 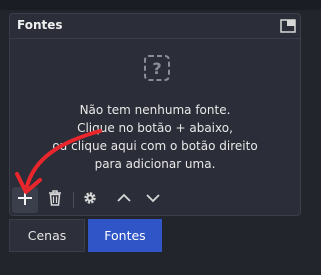 I want to click on remove-source-button, so click(x=55, y=200).